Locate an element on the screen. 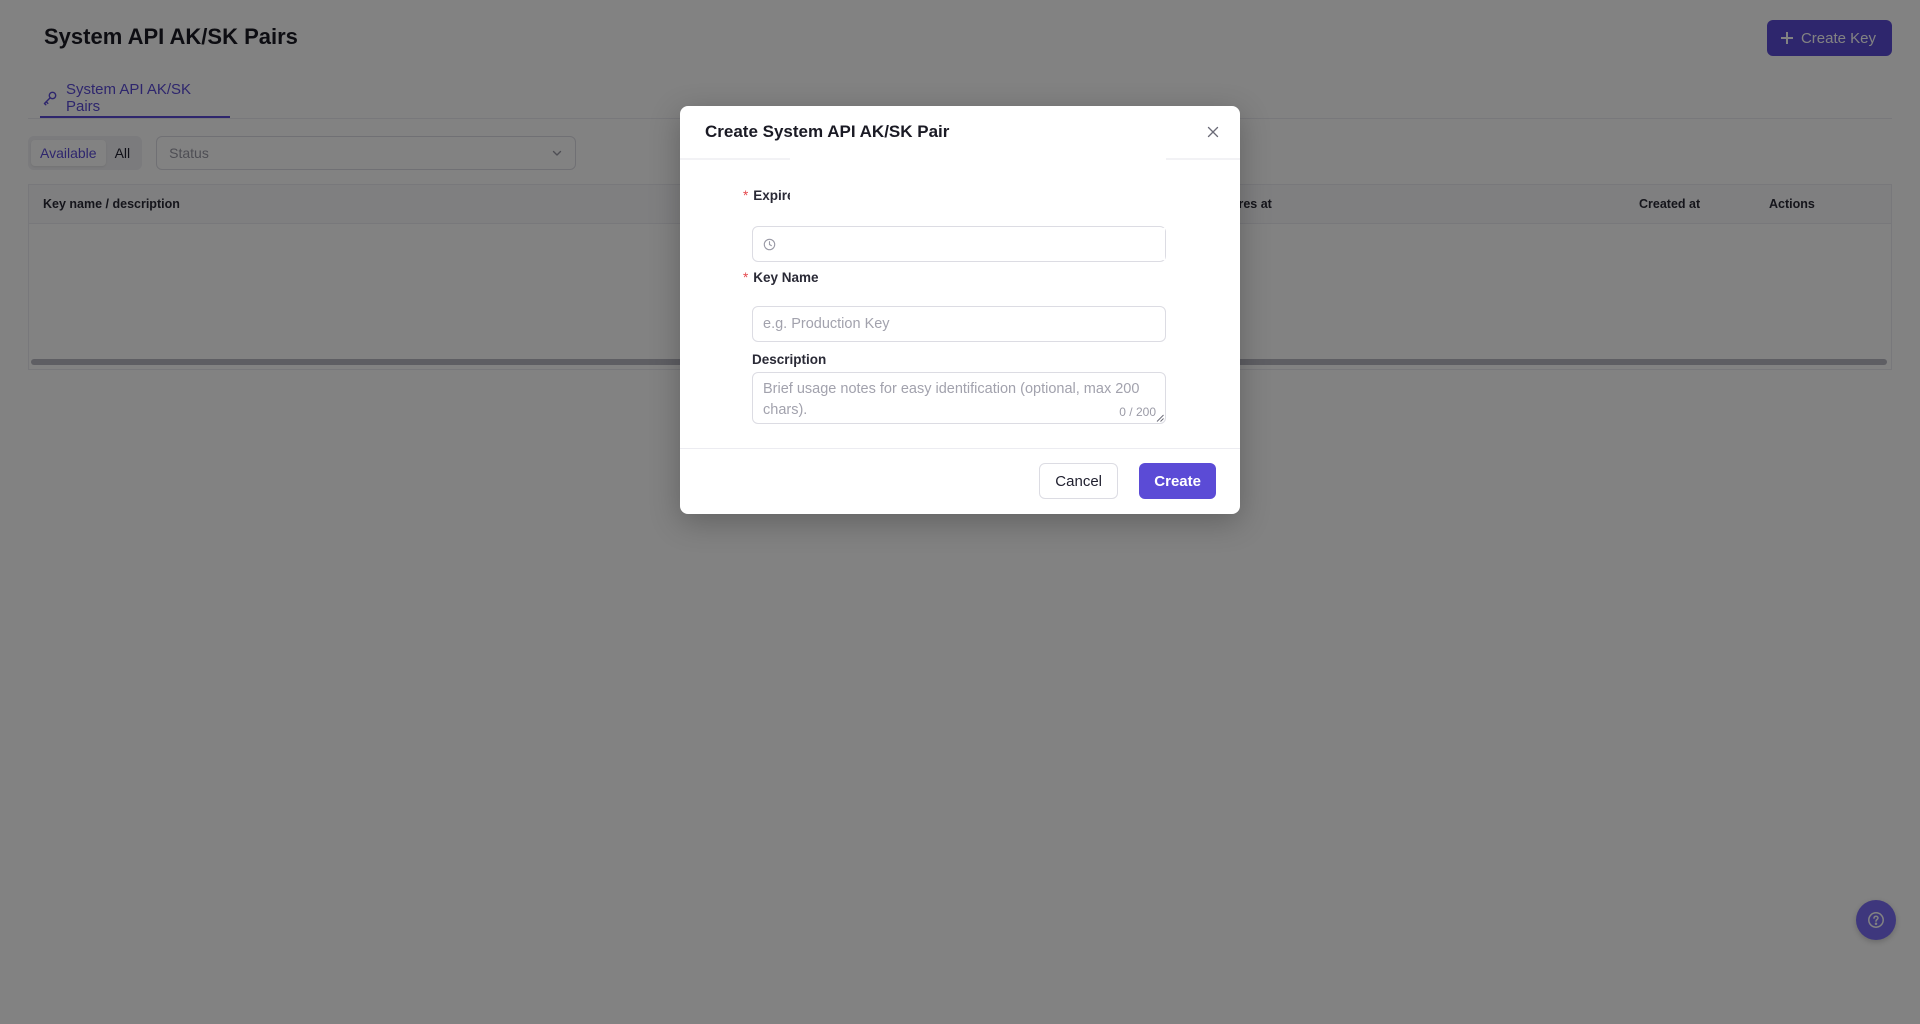 The image size is (1920, 1024). key-name-input is located at coordinates (959, 324).